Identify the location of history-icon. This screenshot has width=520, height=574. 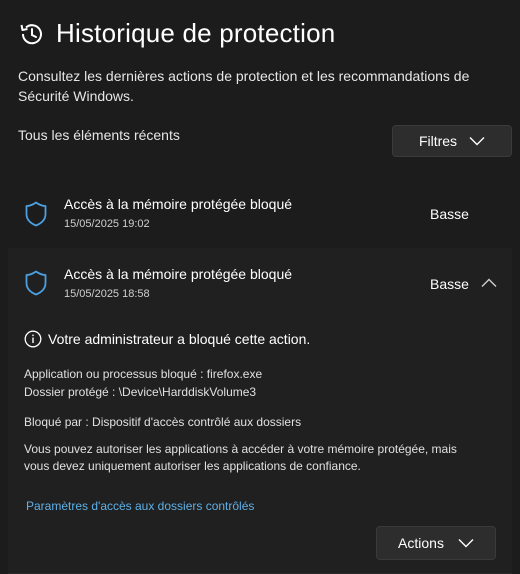
(31, 33).